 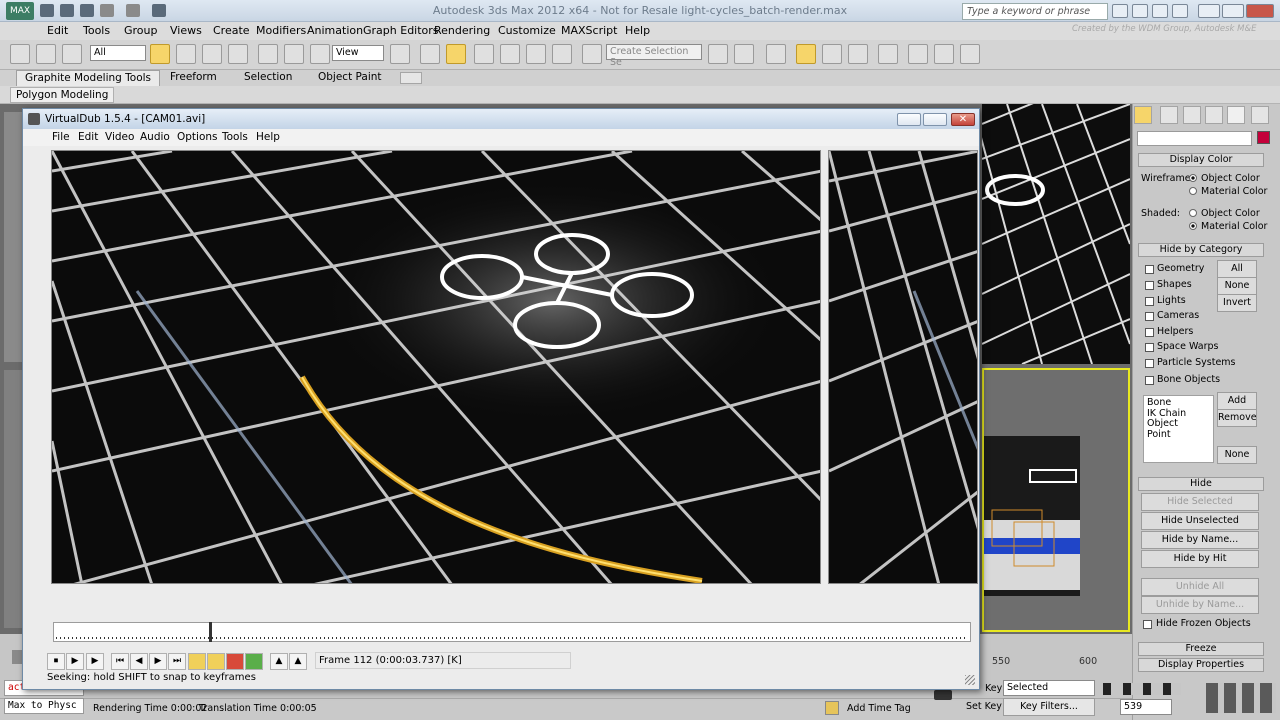 I want to click on menu-views: Views, so click(x=186, y=30).